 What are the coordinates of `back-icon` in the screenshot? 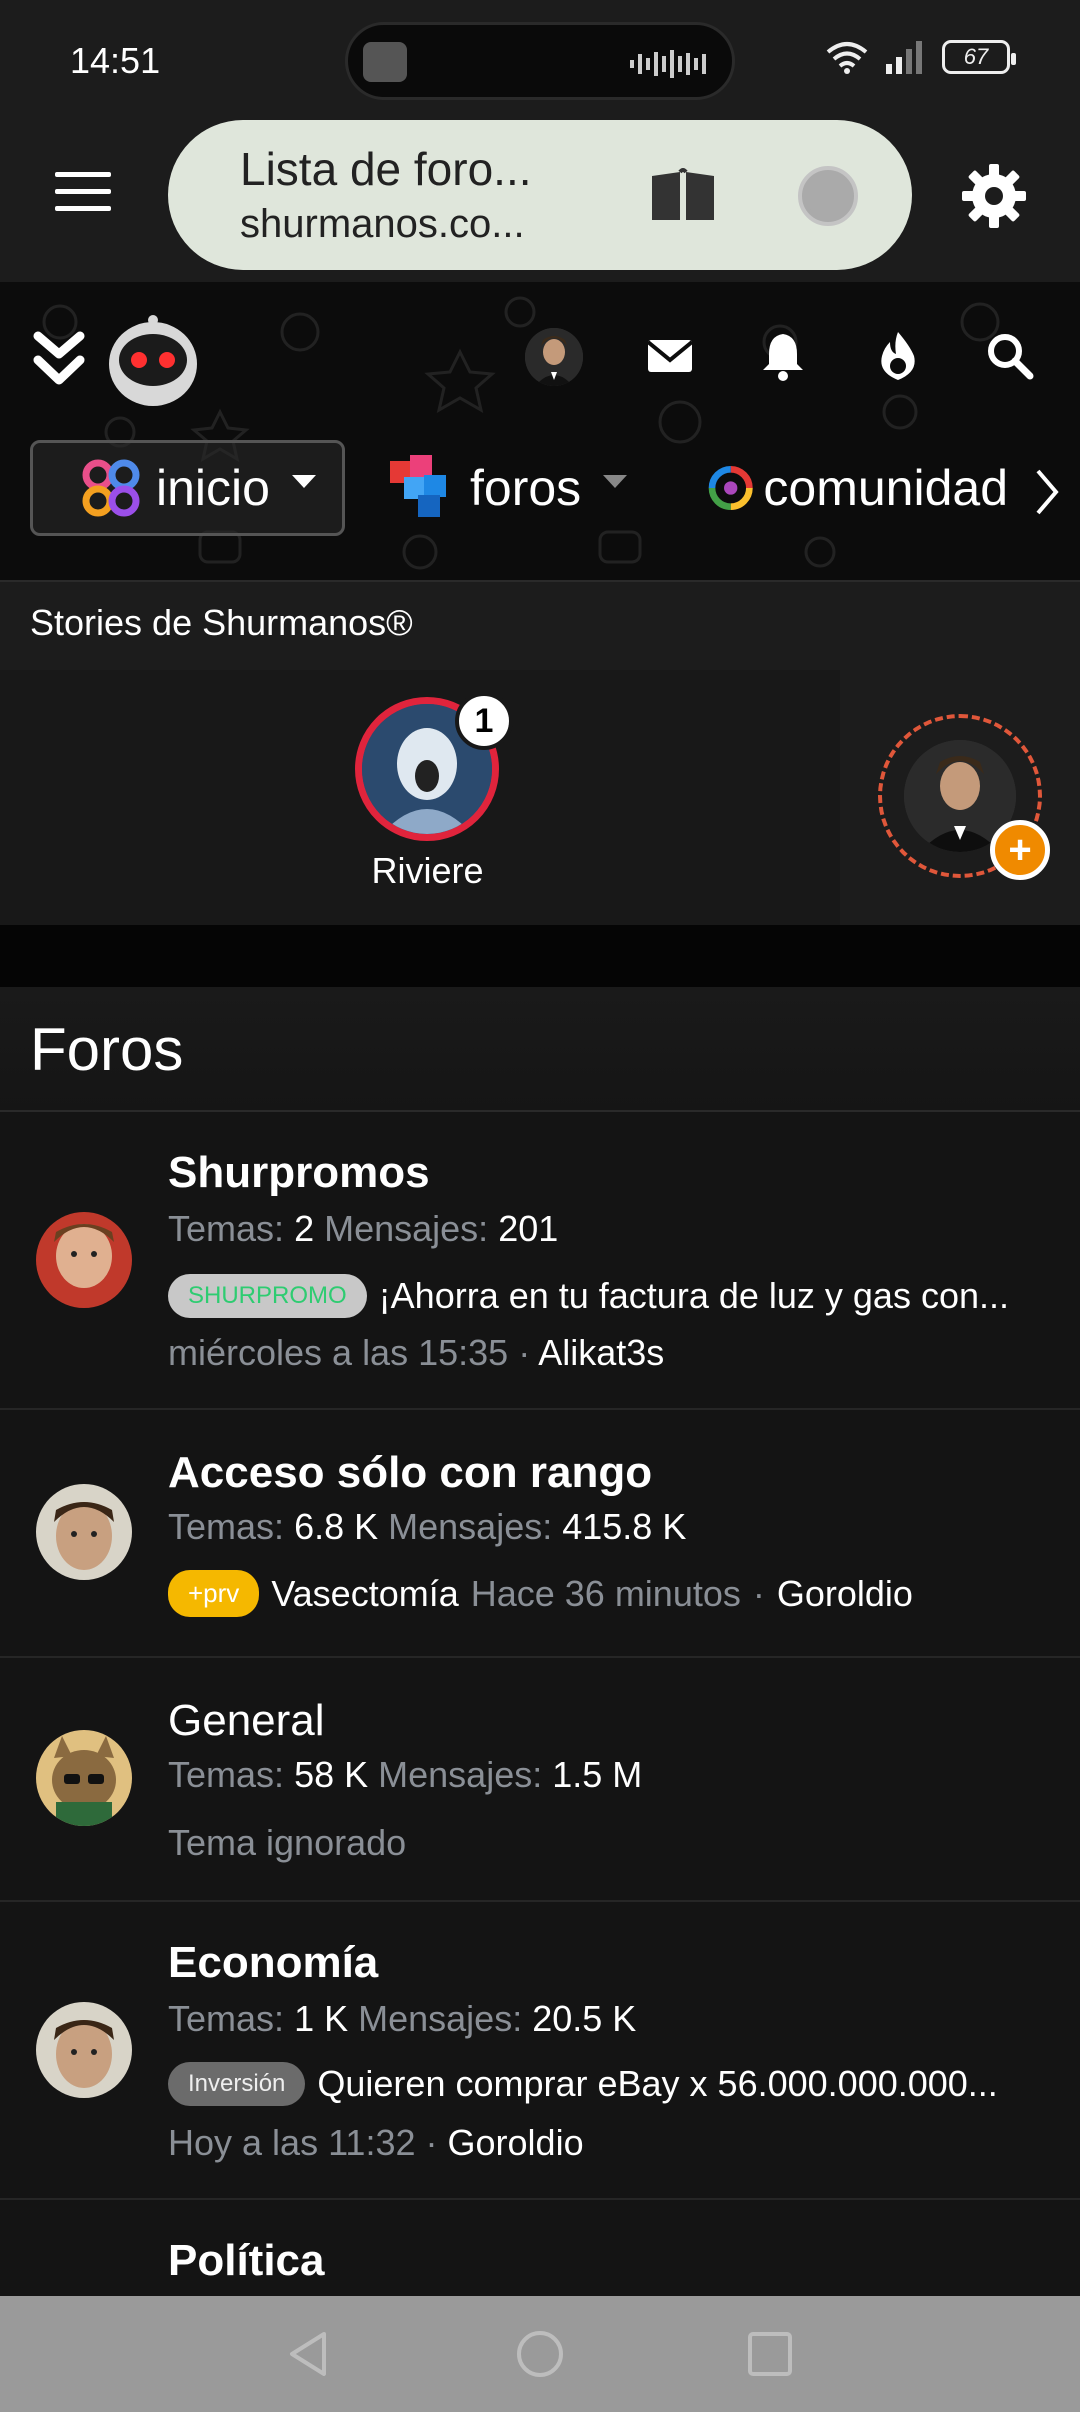 It's located at (310, 2354).